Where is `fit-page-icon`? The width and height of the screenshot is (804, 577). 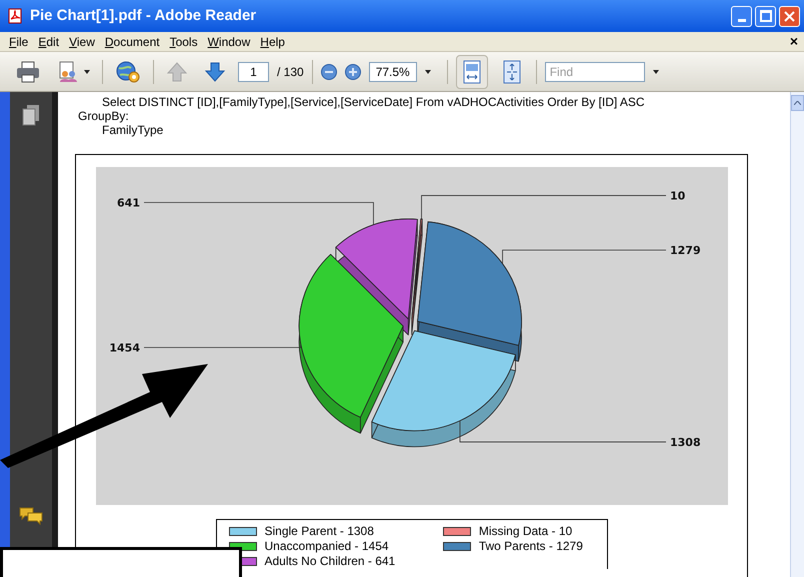 fit-page-icon is located at coordinates (511, 72).